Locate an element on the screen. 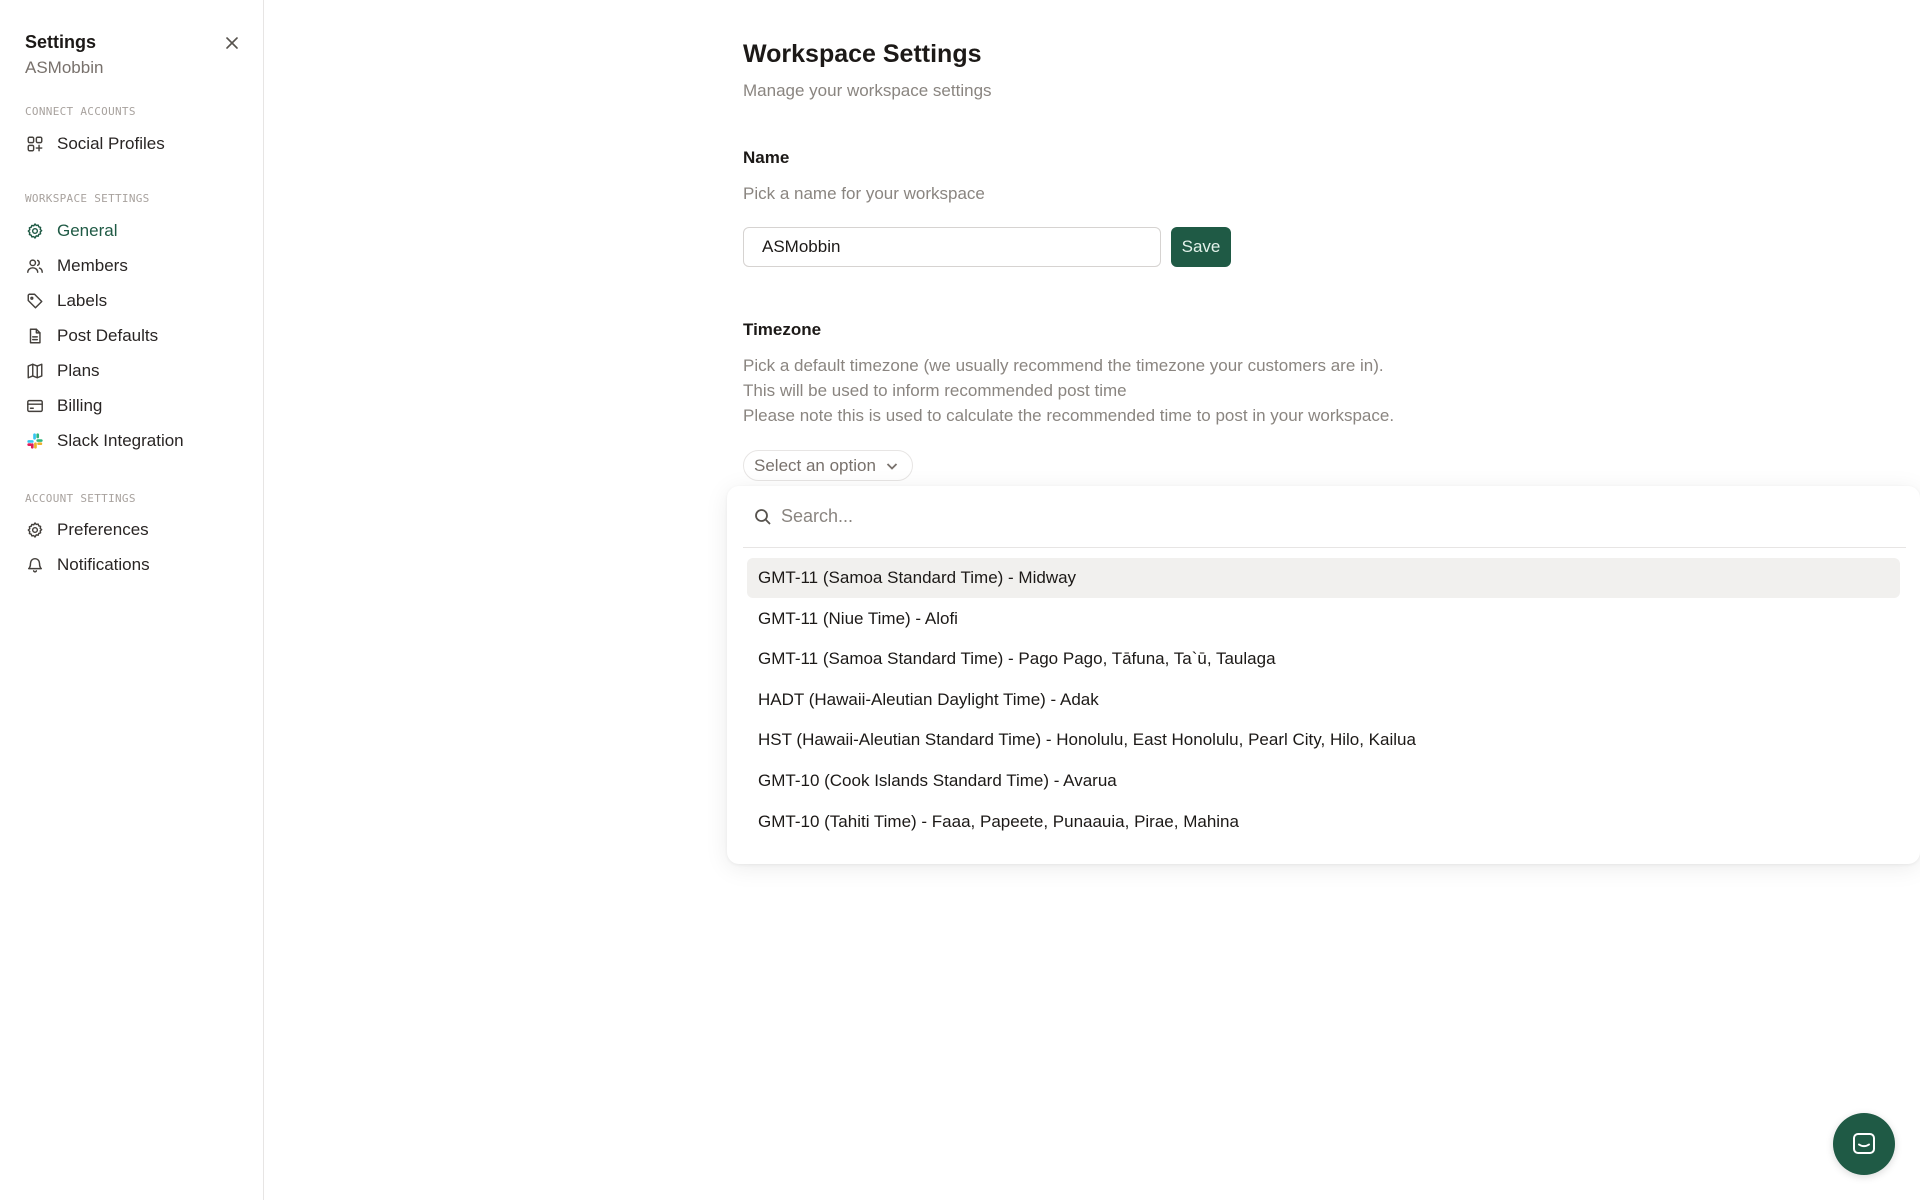 Image resolution: width=1920 pixels, height=1200 pixels. file-icon is located at coordinates (35, 336).